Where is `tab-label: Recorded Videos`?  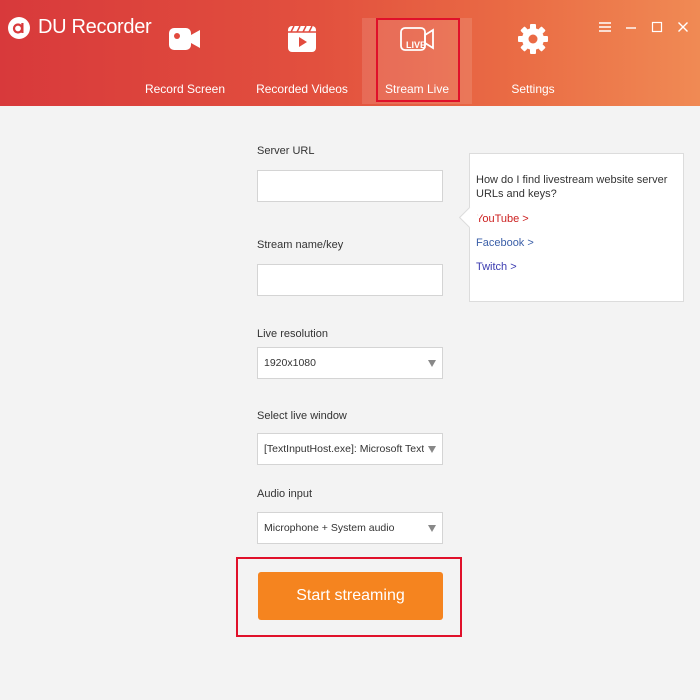 tab-label: Recorded Videos is located at coordinates (302, 89).